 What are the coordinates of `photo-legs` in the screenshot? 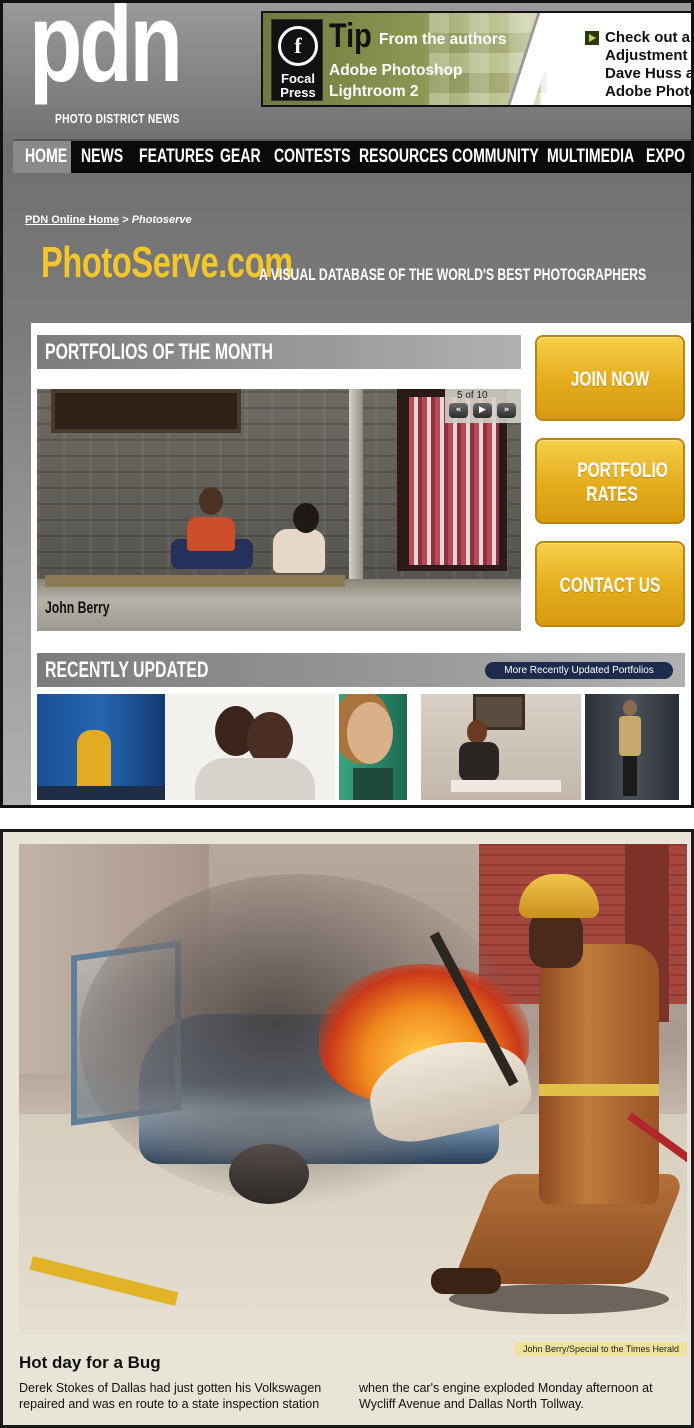 It's located at (630, 776).